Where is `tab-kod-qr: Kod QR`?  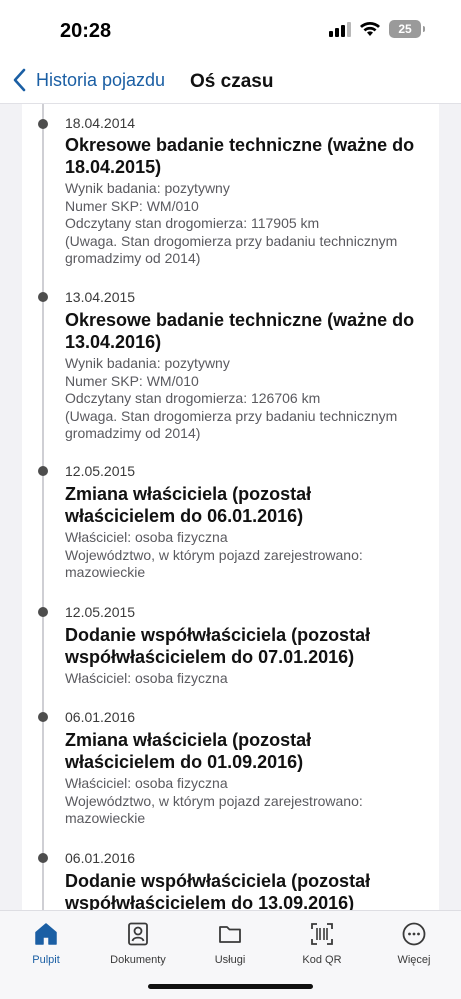
tab-kod-qr: Kod QR is located at coordinates (322, 943).